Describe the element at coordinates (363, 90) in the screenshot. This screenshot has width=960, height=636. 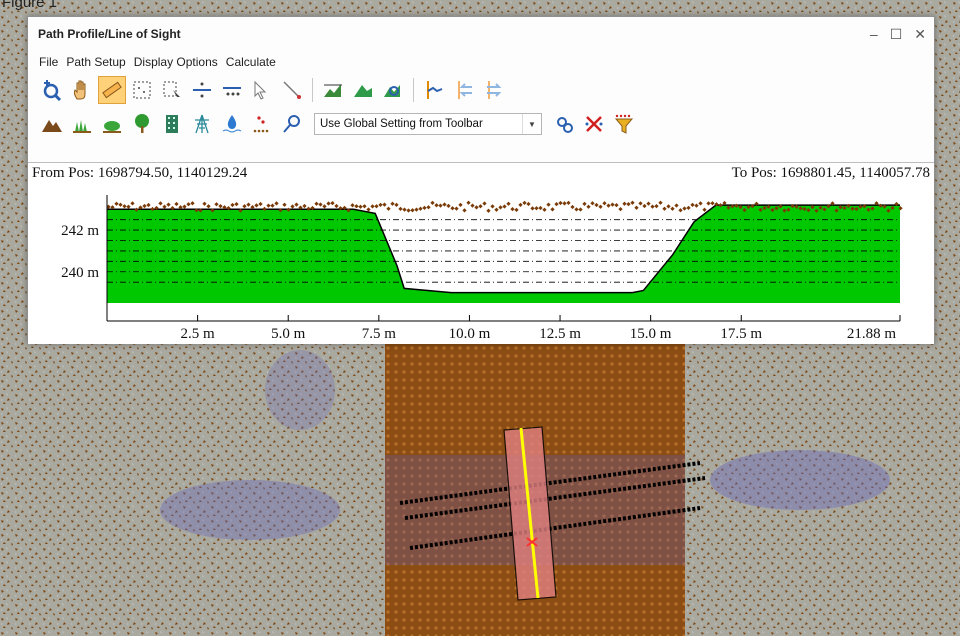
I see `terrain-fill-icon` at that location.